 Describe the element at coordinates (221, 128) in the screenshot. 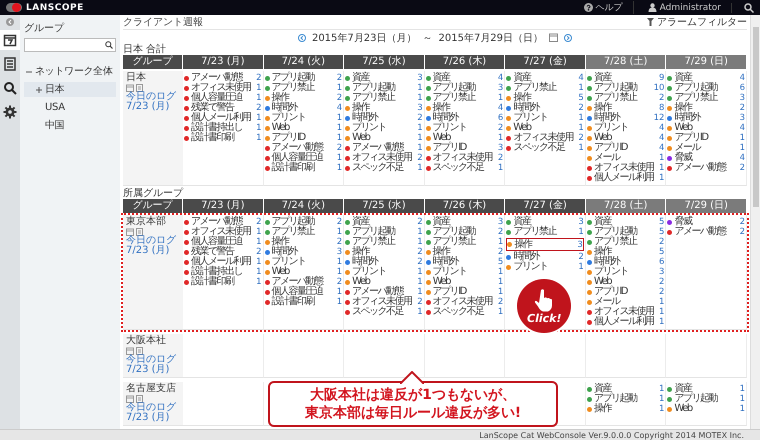

I see `alarm-name: 設計書持出し` at that location.